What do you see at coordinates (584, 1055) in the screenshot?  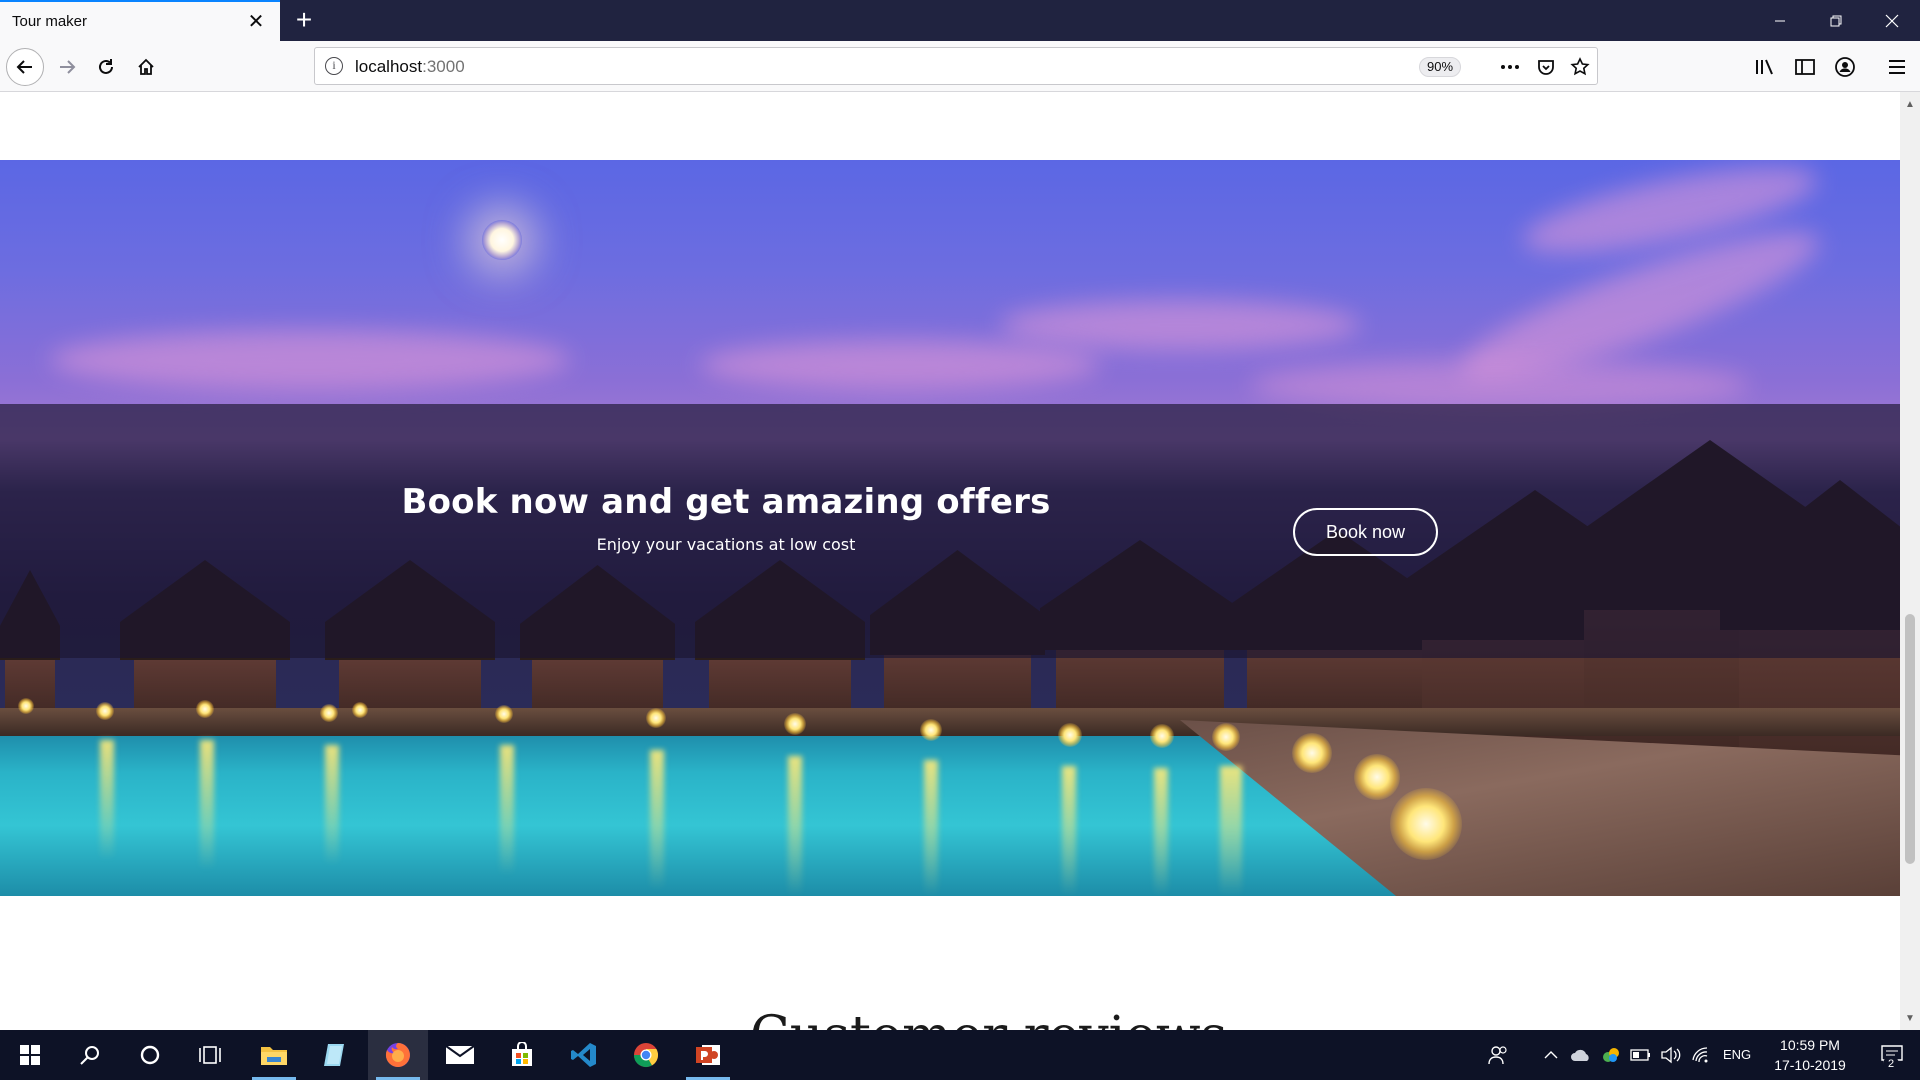 I see `vscode-icon` at bounding box center [584, 1055].